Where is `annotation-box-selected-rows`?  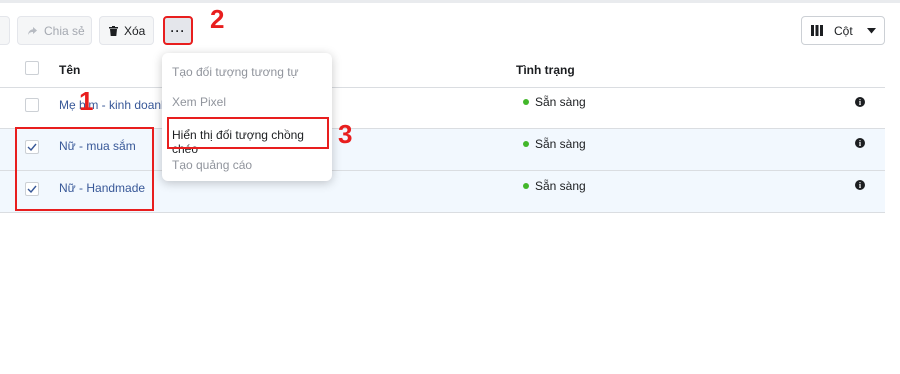 annotation-box-selected-rows is located at coordinates (84, 169).